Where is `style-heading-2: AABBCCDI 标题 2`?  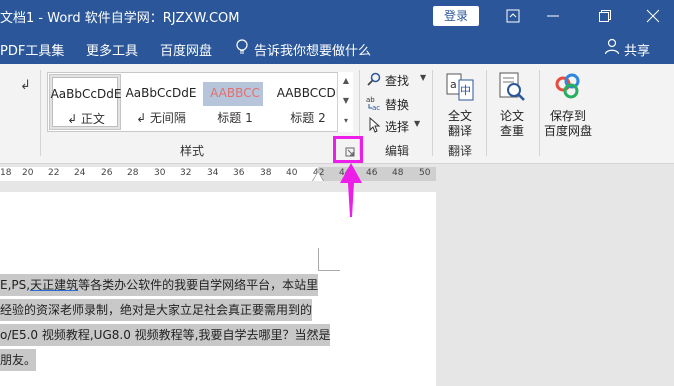
style-heading-2: AABBCCDI 标题 2 is located at coordinates (308, 102).